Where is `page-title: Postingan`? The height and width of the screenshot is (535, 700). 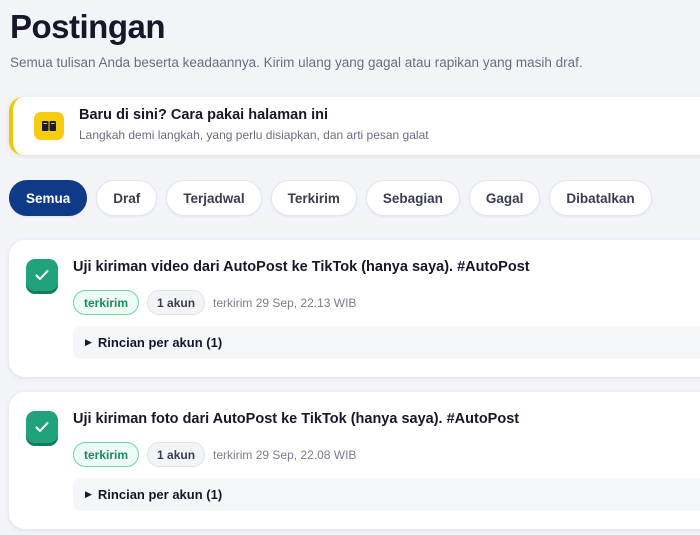
page-title: Postingan is located at coordinates (88, 26).